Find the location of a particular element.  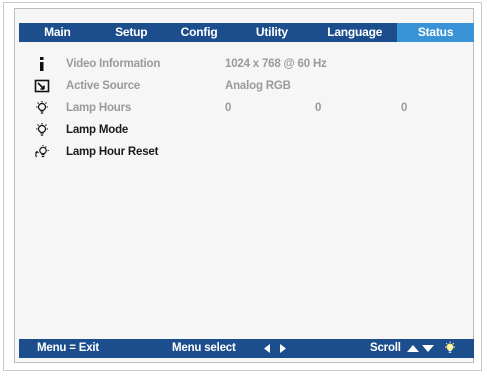

info-icon is located at coordinates (42, 64).